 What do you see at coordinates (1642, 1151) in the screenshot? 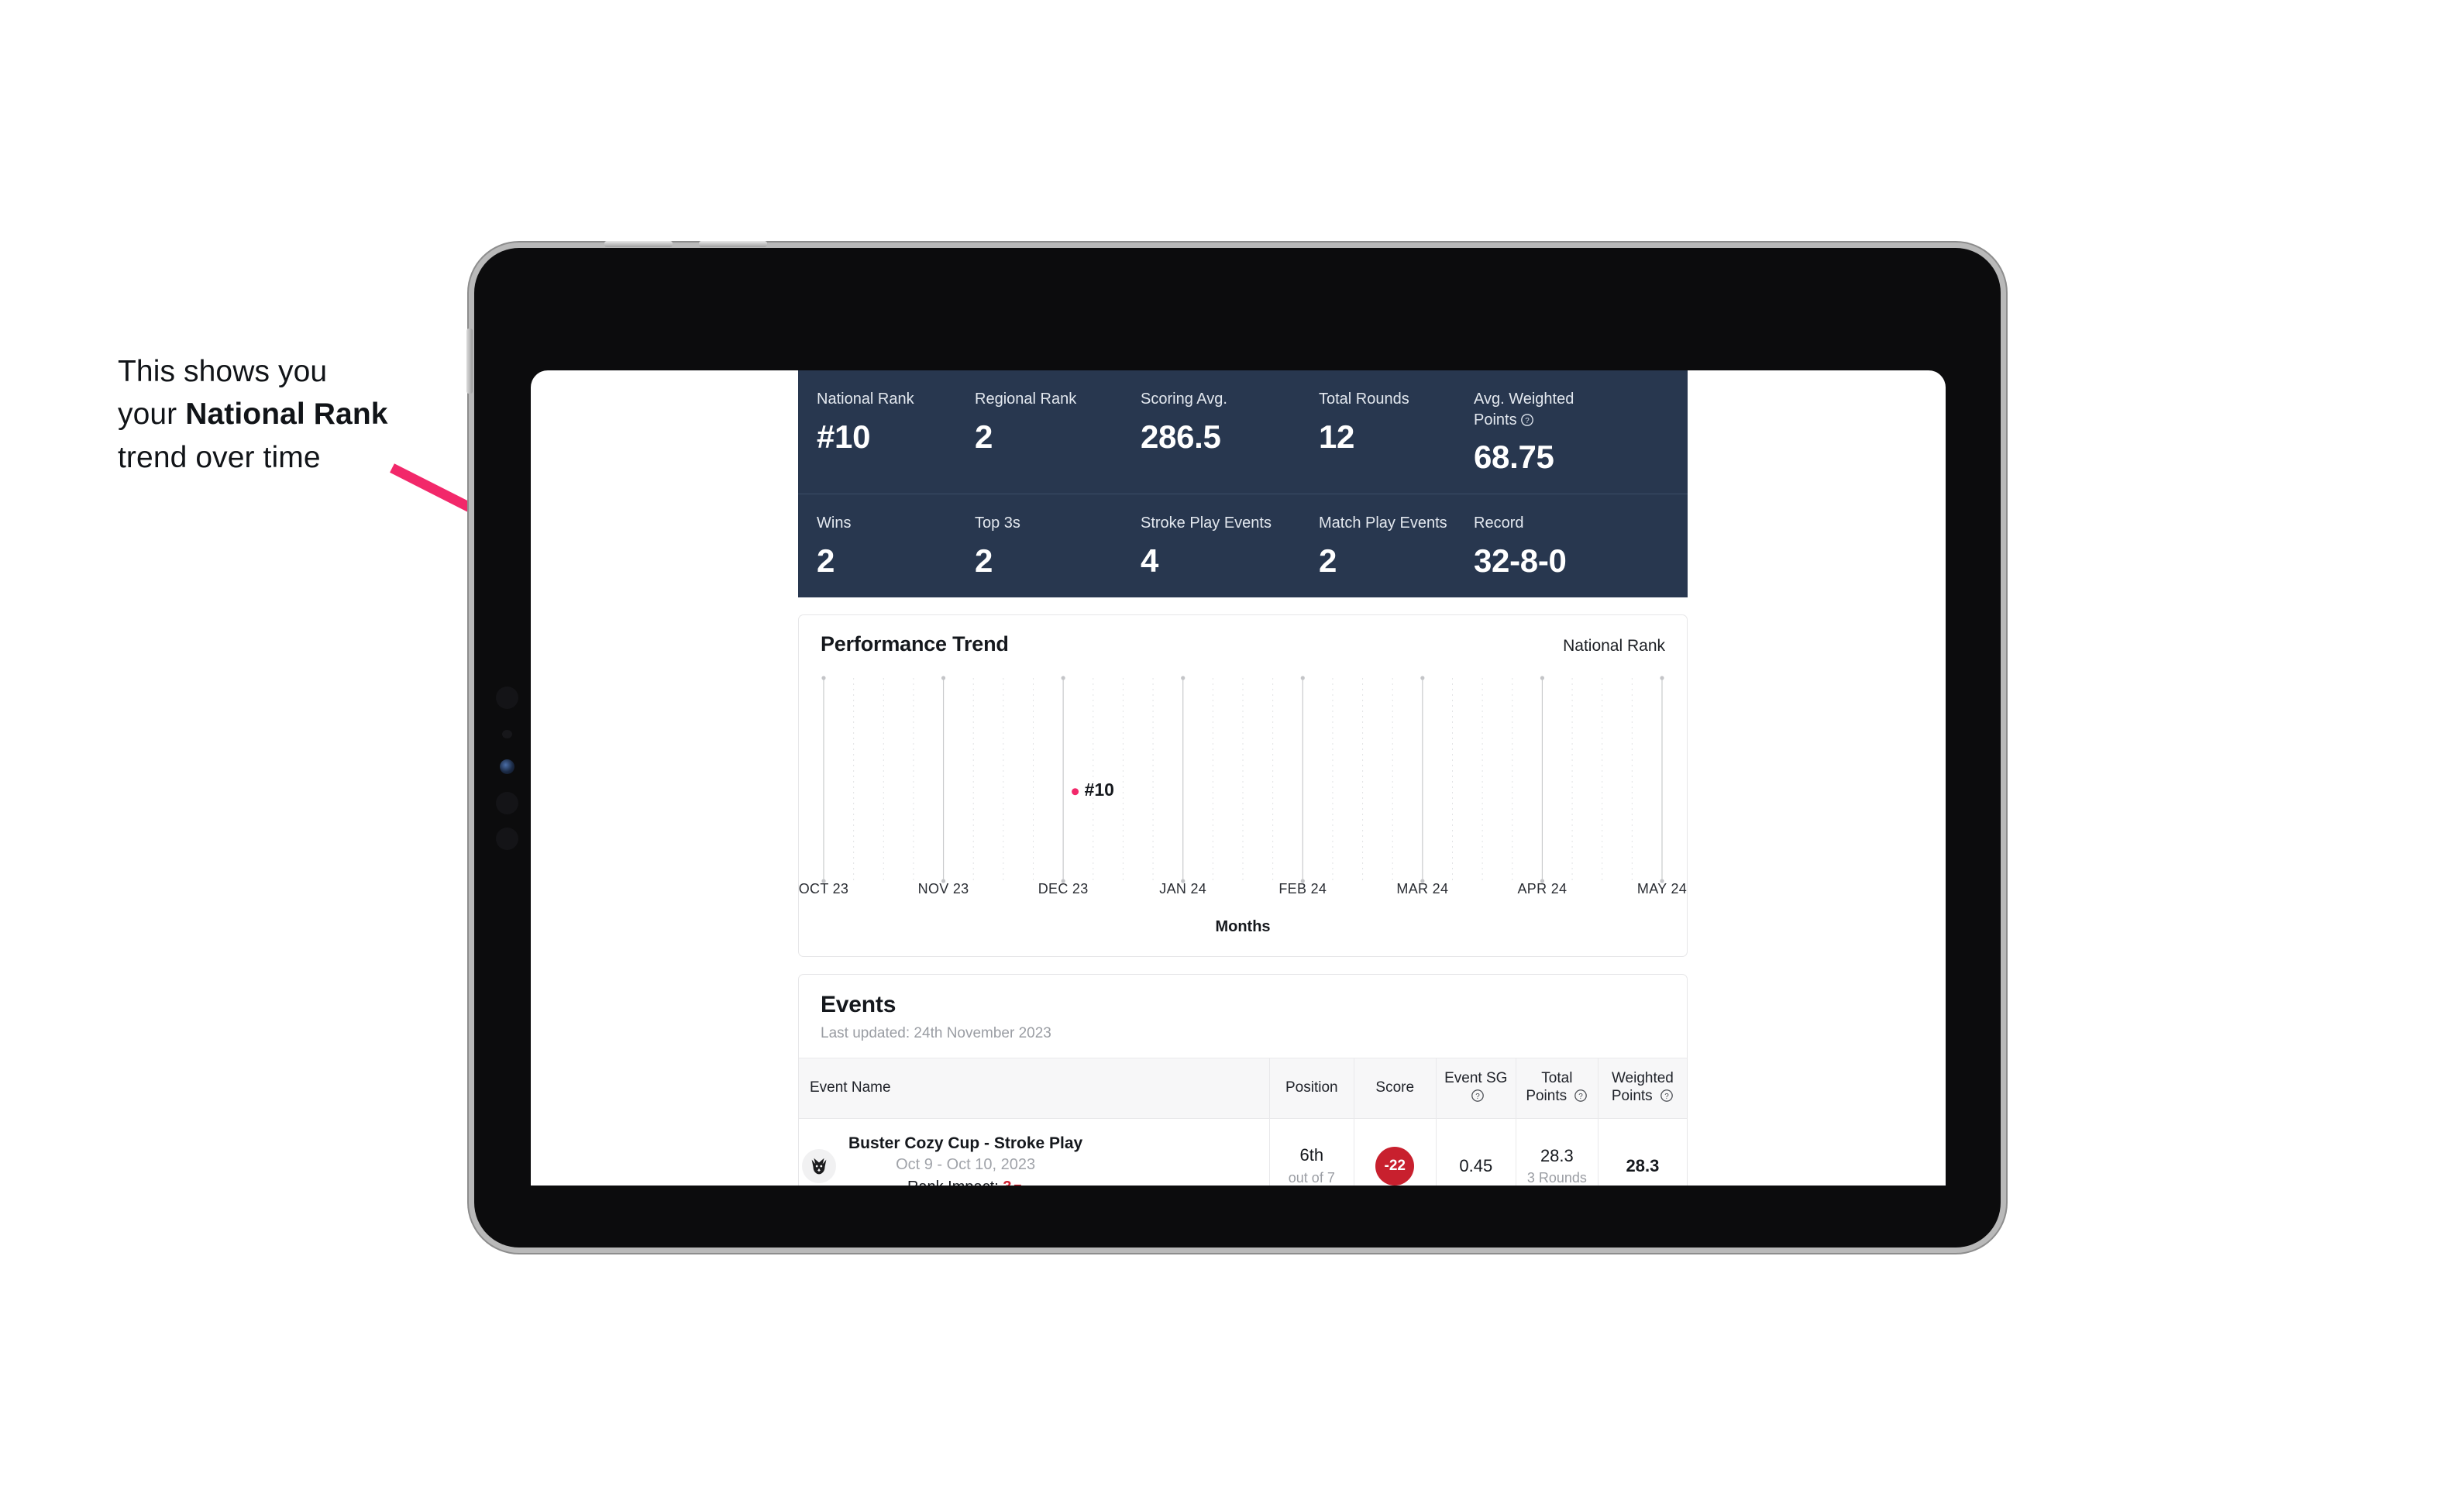
I see `cell-weighted-points: 28.3` at bounding box center [1642, 1151].